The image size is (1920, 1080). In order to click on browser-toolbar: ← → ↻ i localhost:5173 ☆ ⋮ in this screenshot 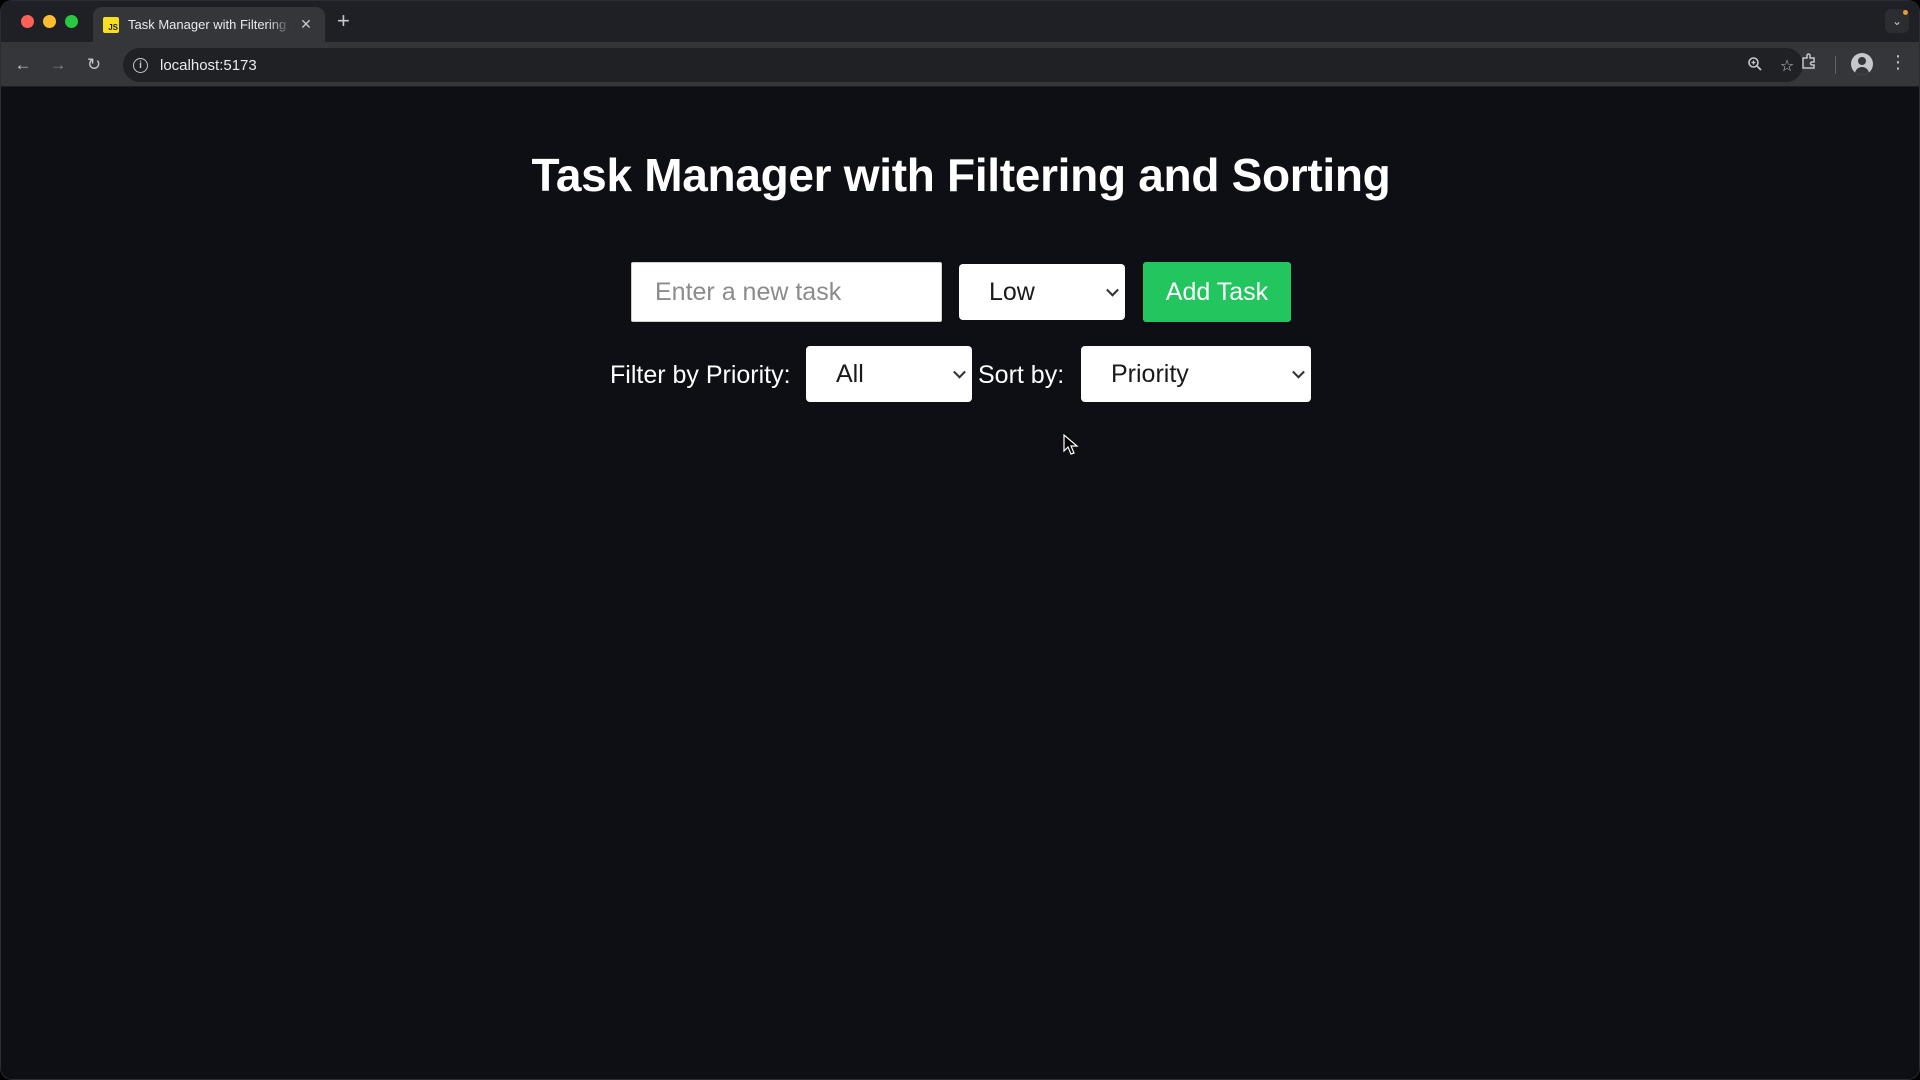, I will do `click(960, 64)`.